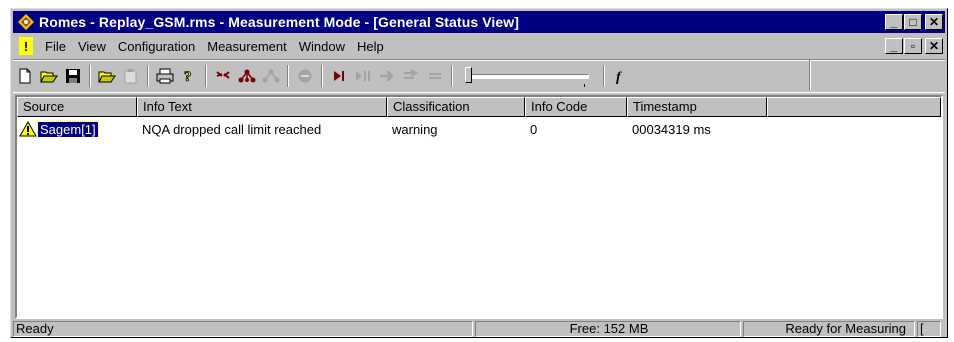 This screenshot has height=342, width=954. What do you see at coordinates (55, 46) in the screenshot?
I see `menu-file: File` at bounding box center [55, 46].